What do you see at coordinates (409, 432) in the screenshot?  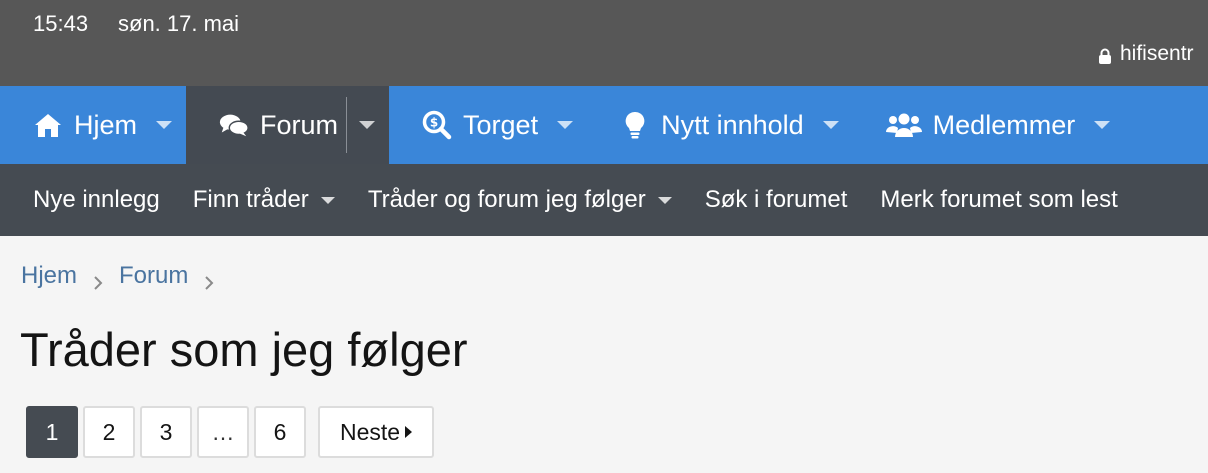 I see `caret-right-icon` at bounding box center [409, 432].